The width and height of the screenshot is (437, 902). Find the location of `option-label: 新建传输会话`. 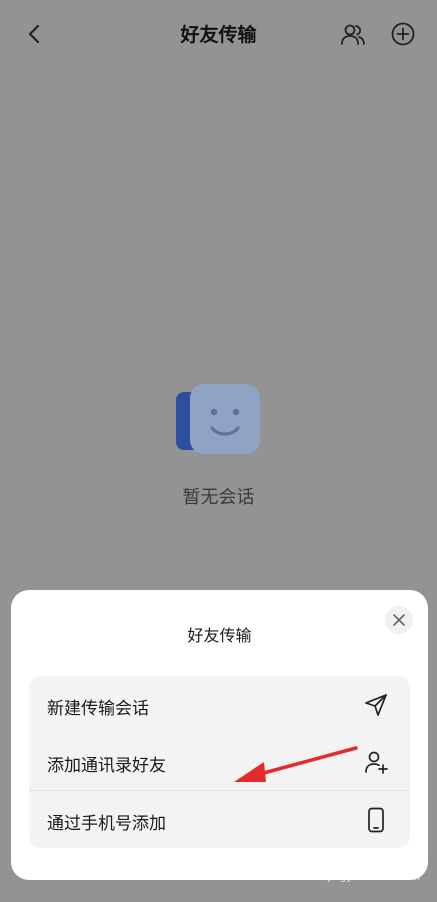

option-label: 新建传输会话 is located at coordinates (98, 709).